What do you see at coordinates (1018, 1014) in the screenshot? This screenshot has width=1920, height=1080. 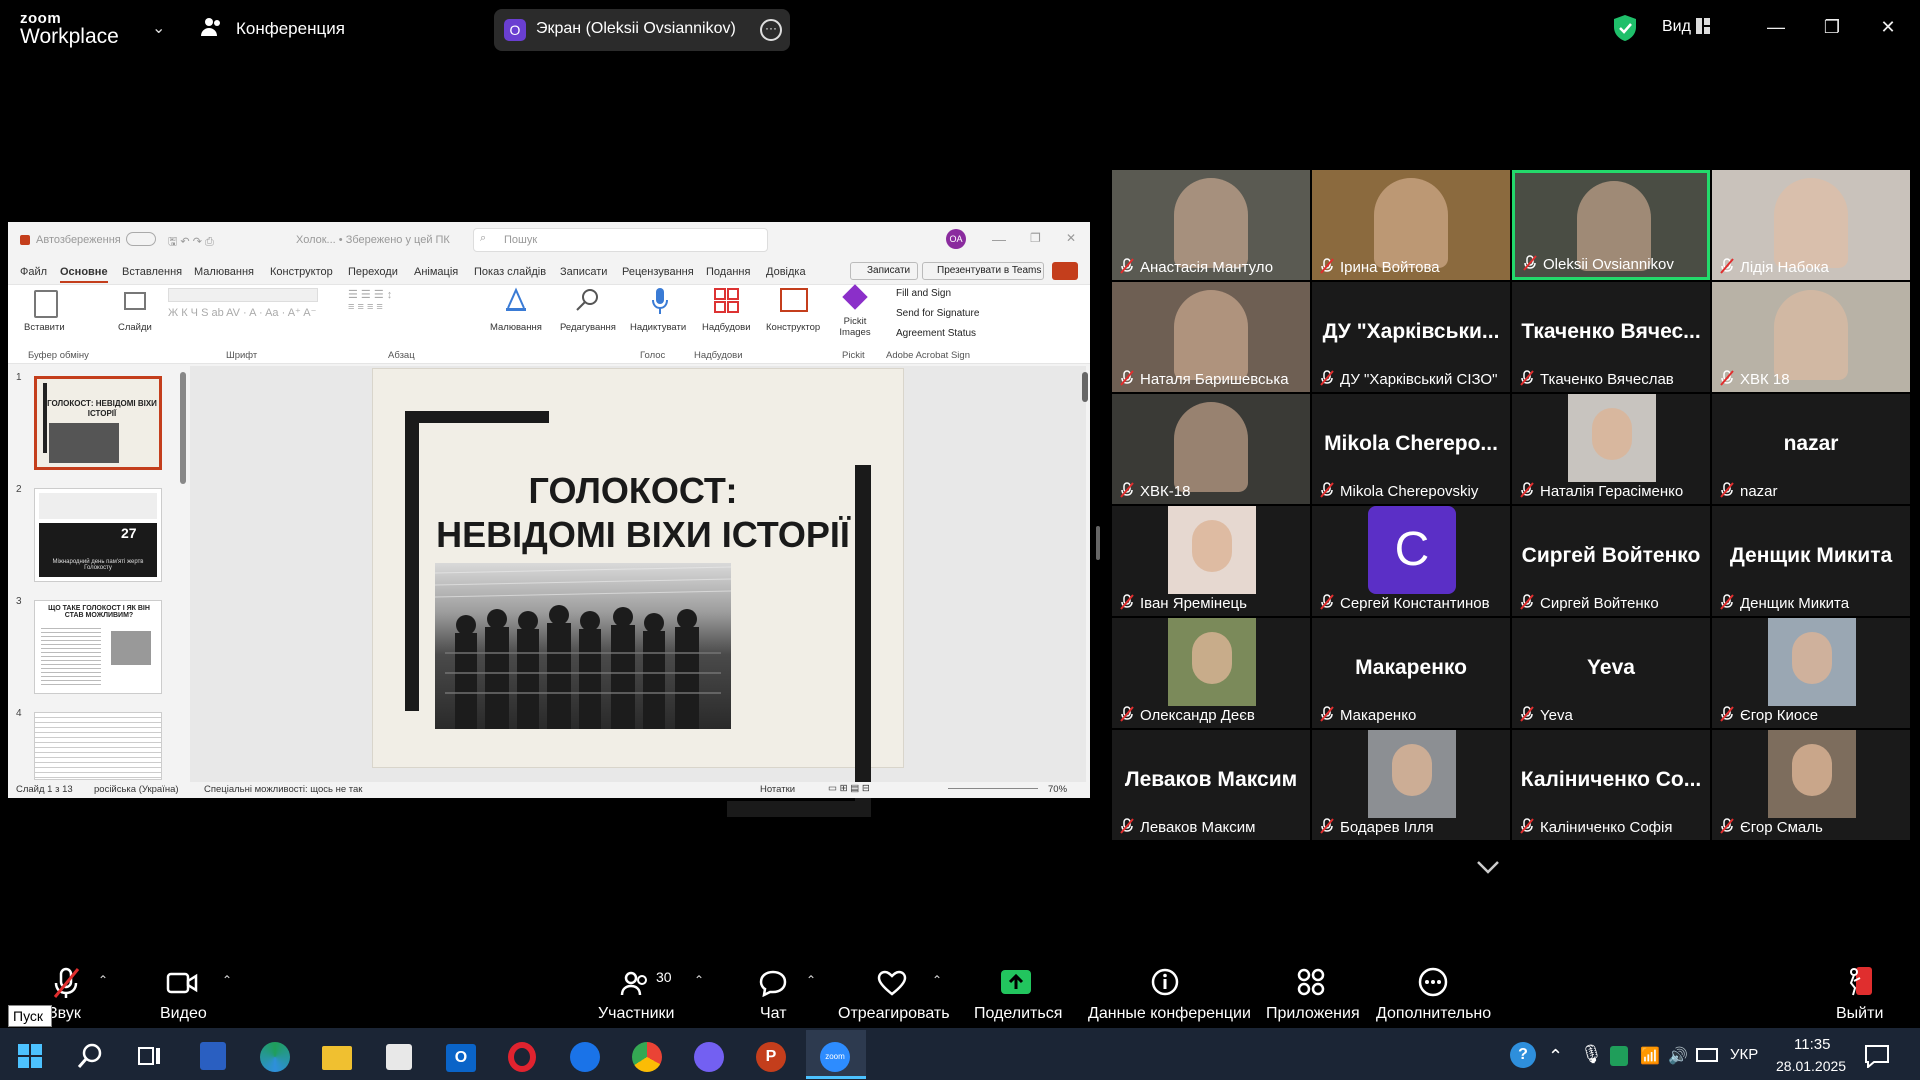 I see `share-label: Поделиться` at bounding box center [1018, 1014].